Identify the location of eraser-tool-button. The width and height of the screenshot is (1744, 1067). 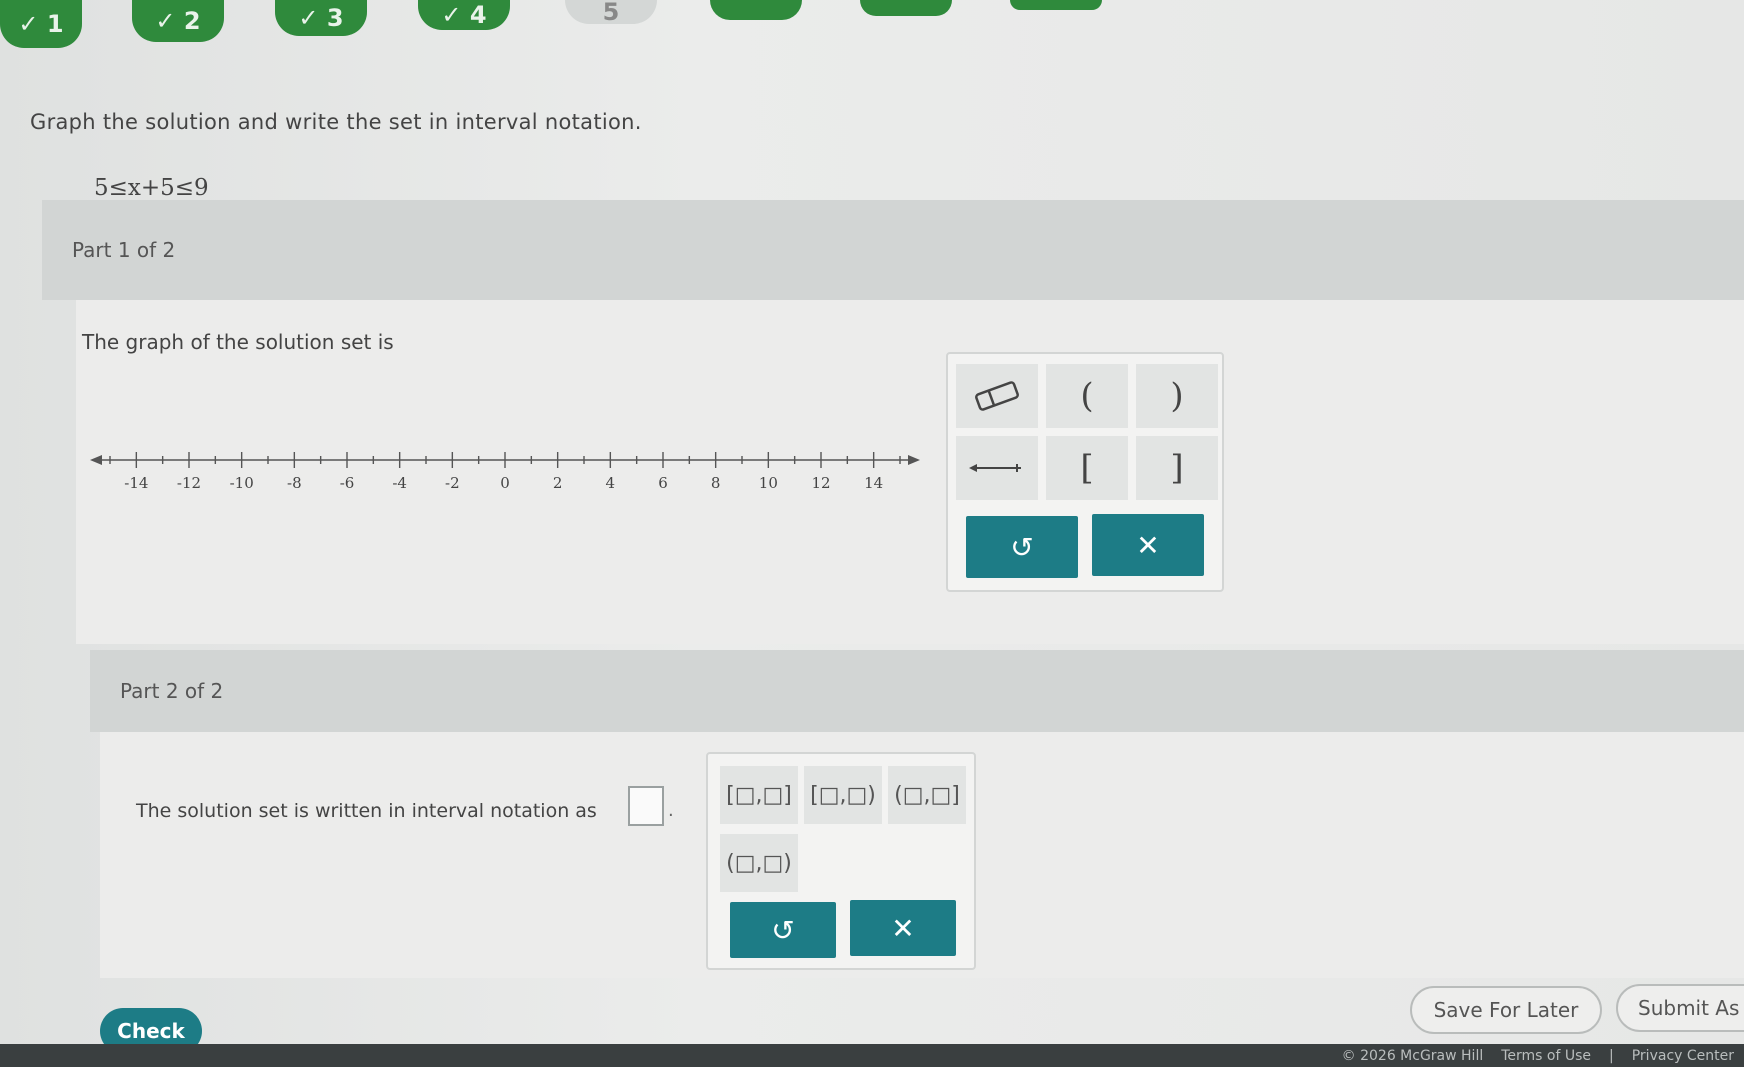
(997, 396).